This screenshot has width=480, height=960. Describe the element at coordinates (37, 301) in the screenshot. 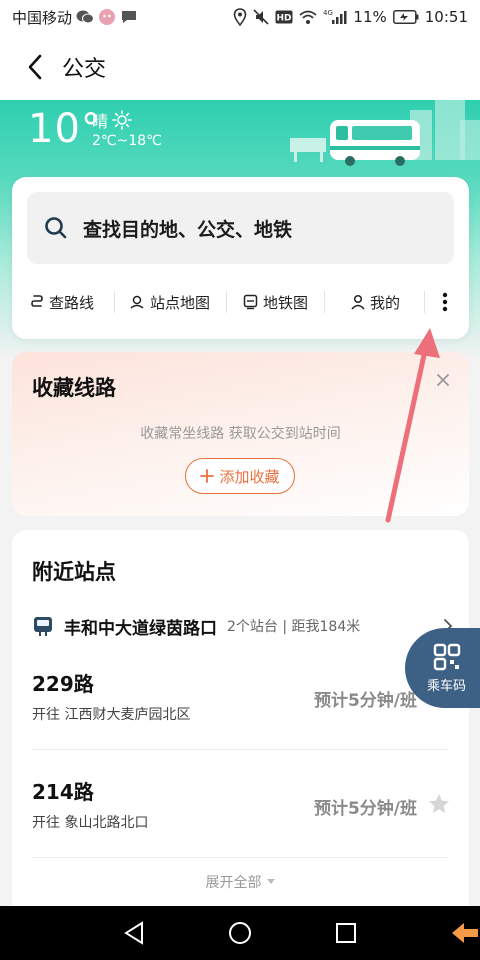

I see `route-icon` at that location.